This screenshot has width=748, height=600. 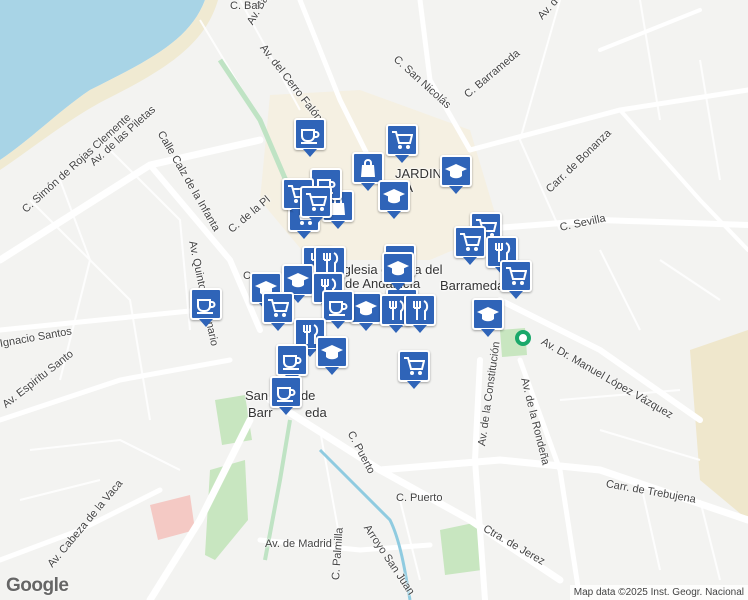 What do you see at coordinates (719, 425) in the screenshot?
I see `sandy-area` at bounding box center [719, 425].